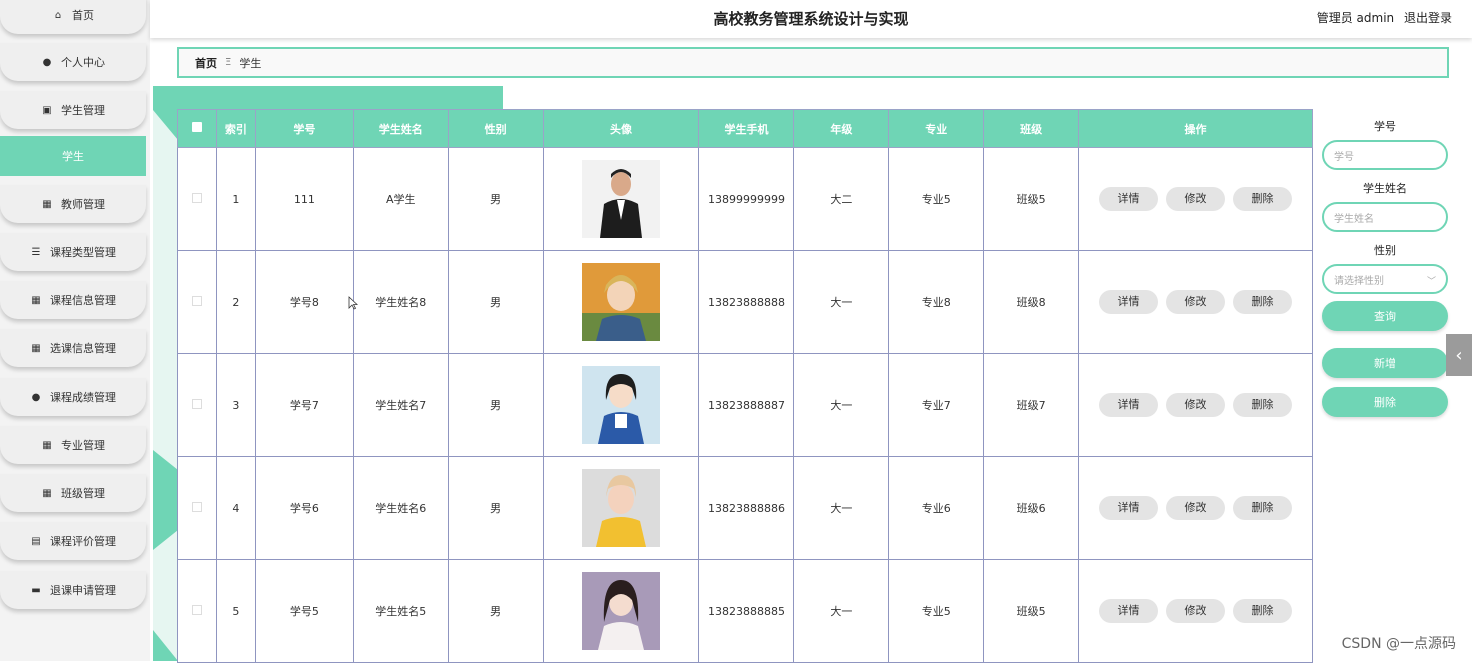 This screenshot has width=1472, height=665. What do you see at coordinates (1031, 302) in the screenshot?
I see `cell-class: 班级8` at bounding box center [1031, 302].